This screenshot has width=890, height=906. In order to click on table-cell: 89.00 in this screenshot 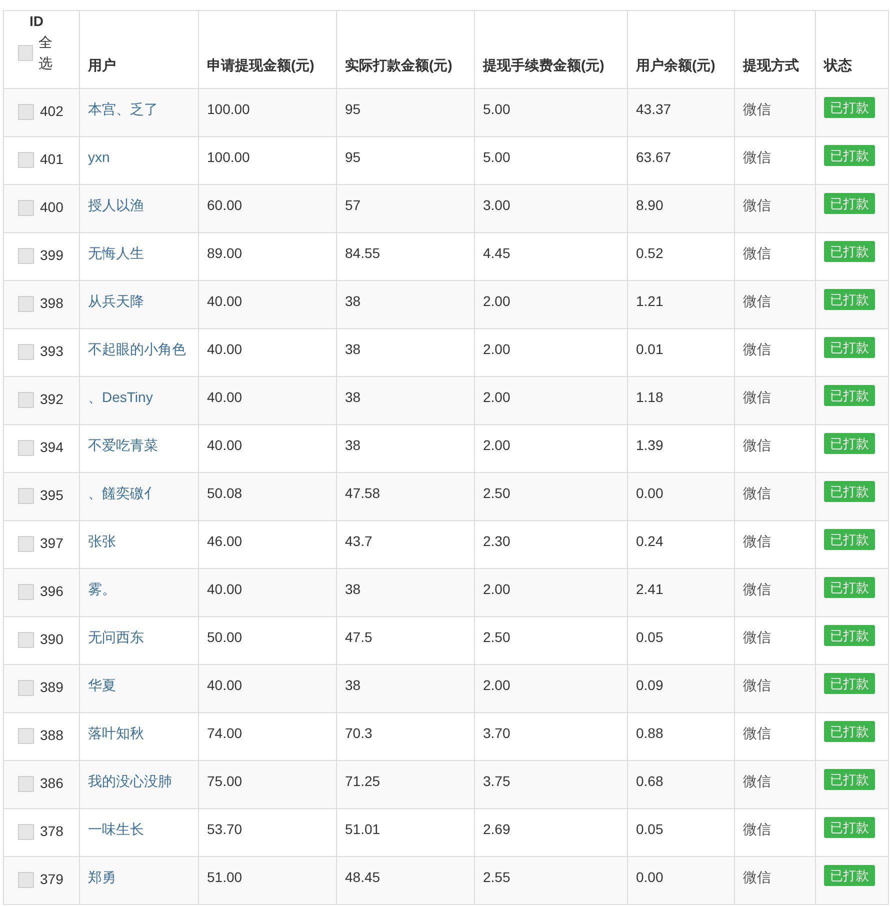, I will do `click(224, 253)`.